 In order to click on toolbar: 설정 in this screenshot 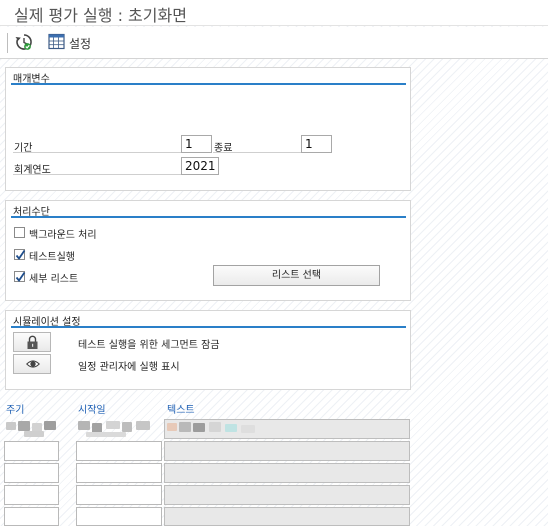, I will do `click(274, 43)`.